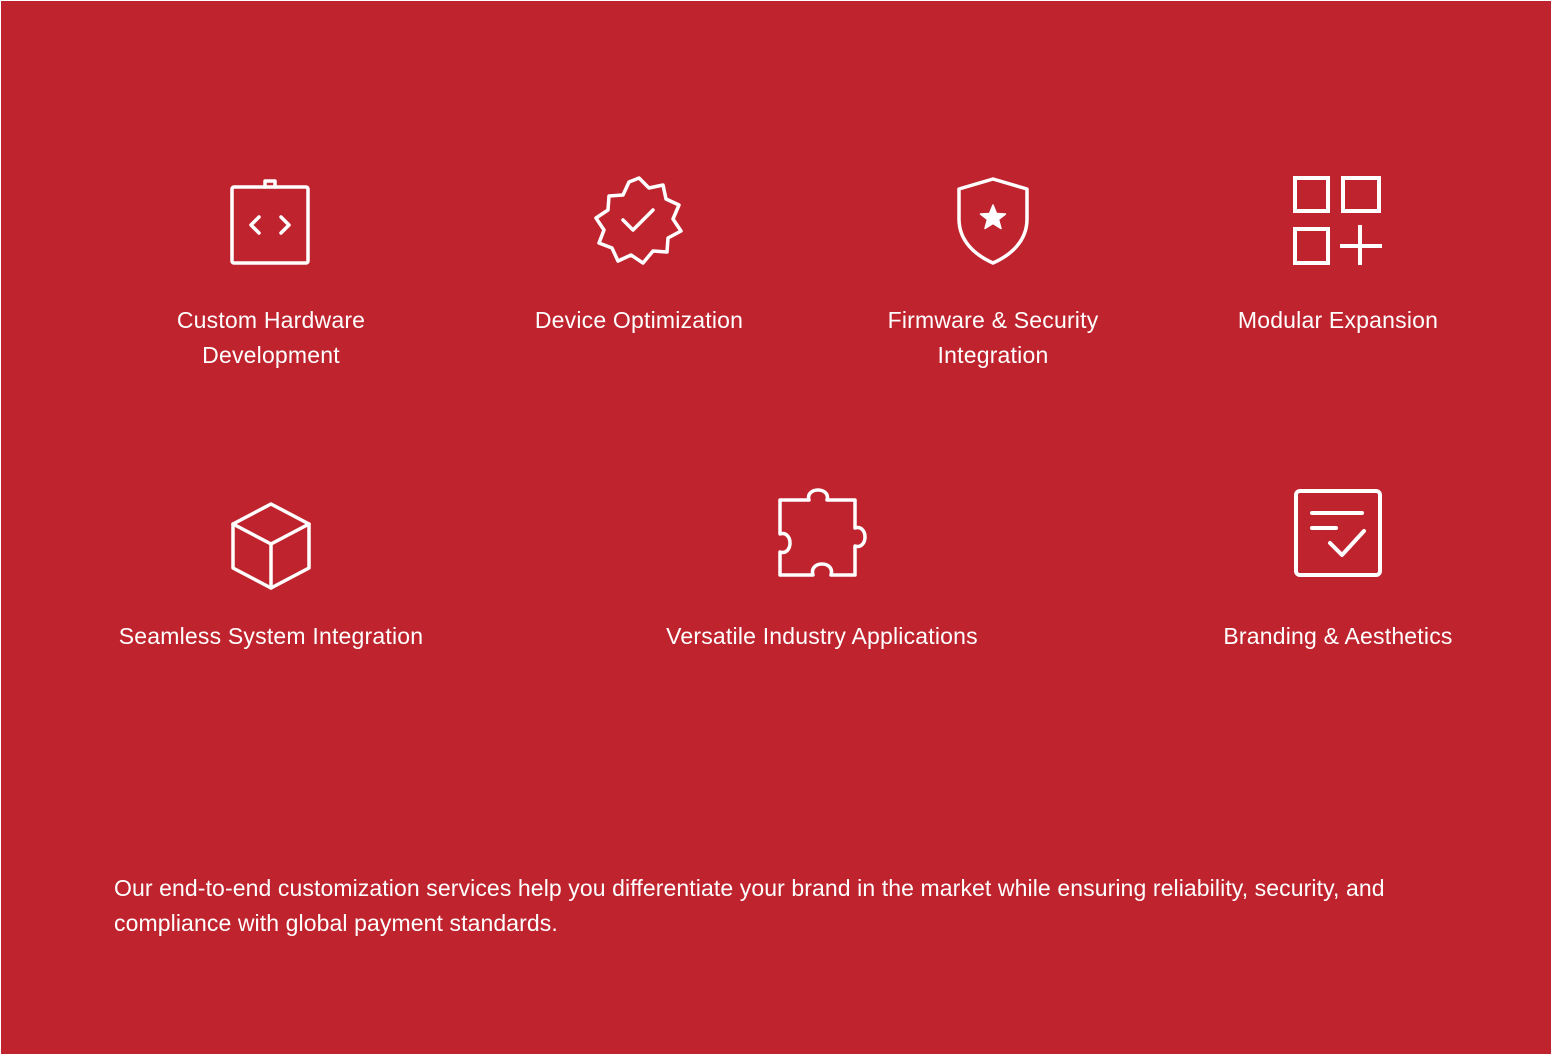 This screenshot has height=1057, width=1553. I want to click on feature-device-optimization: Device Optimization, so click(639, 256).